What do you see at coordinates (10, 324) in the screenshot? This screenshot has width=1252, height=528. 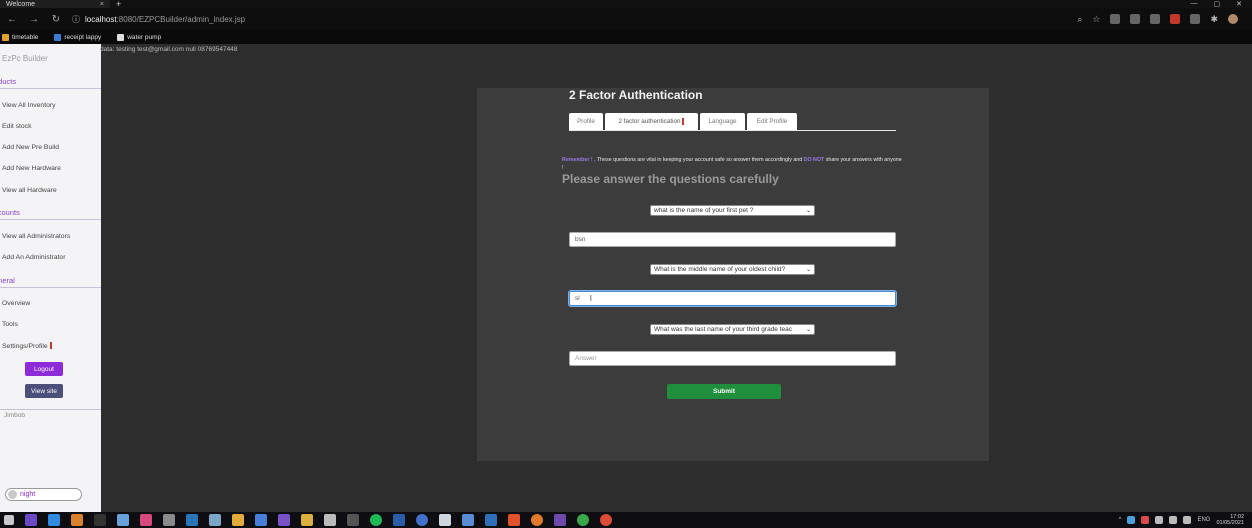 I see `sidebar-item-tools: Tools` at bounding box center [10, 324].